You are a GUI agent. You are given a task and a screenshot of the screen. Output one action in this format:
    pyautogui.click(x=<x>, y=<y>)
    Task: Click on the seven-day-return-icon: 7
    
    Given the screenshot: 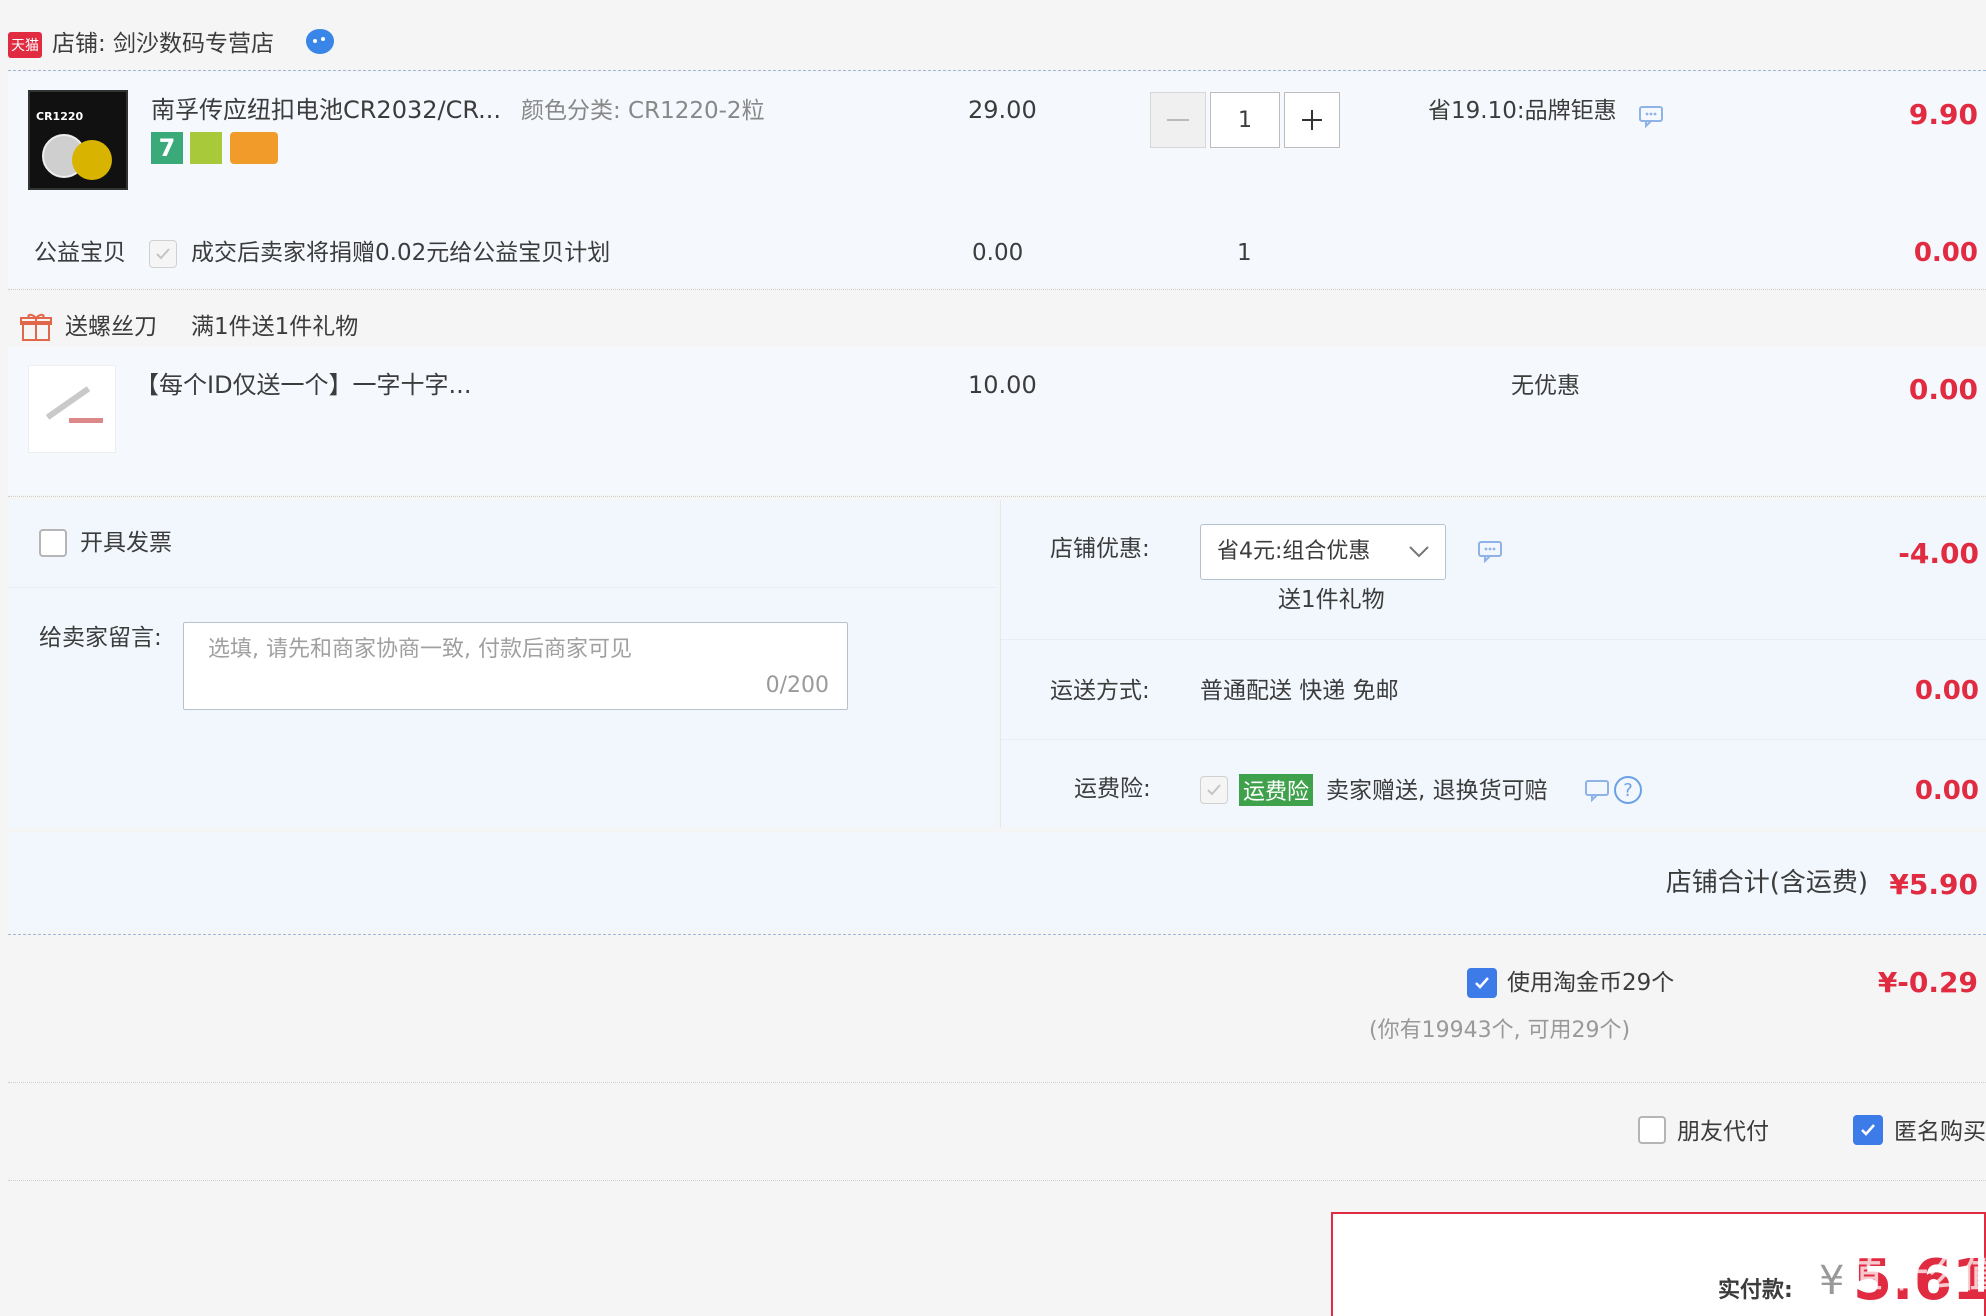 What is the action you would take?
    pyautogui.click(x=167, y=148)
    